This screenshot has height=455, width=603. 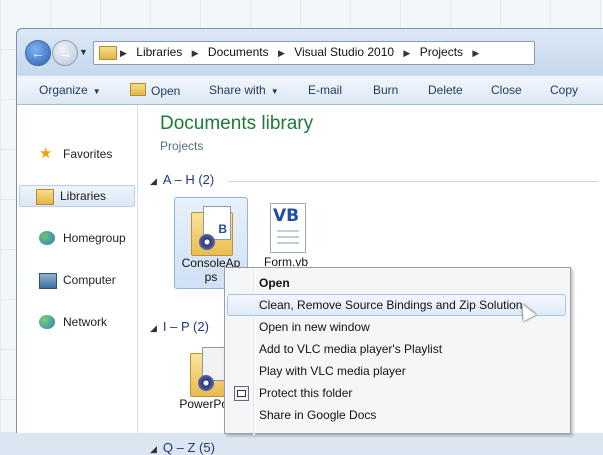 I want to click on menu-item-open-new-window: Open in new window, so click(x=396, y=327).